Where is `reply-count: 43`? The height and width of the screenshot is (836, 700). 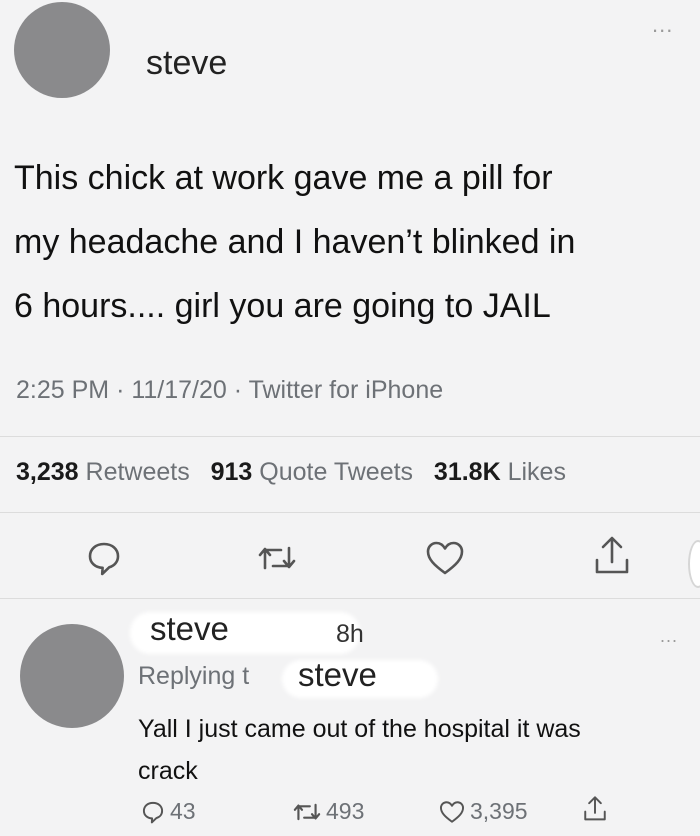 reply-count: 43 is located at coordinates (183, 811).